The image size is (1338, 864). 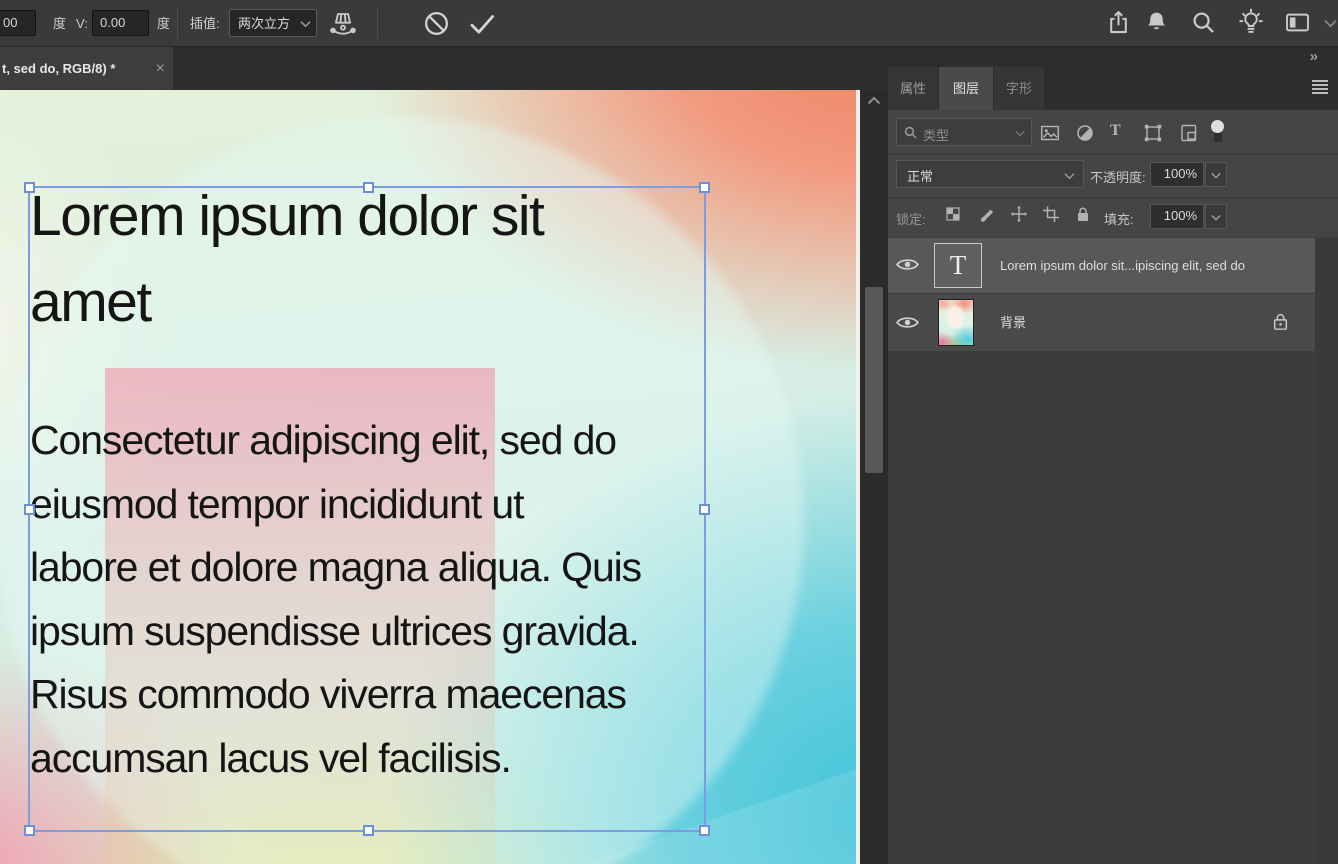 I want to click on workspace-switcher-icon, so click(x=1297, y=22).